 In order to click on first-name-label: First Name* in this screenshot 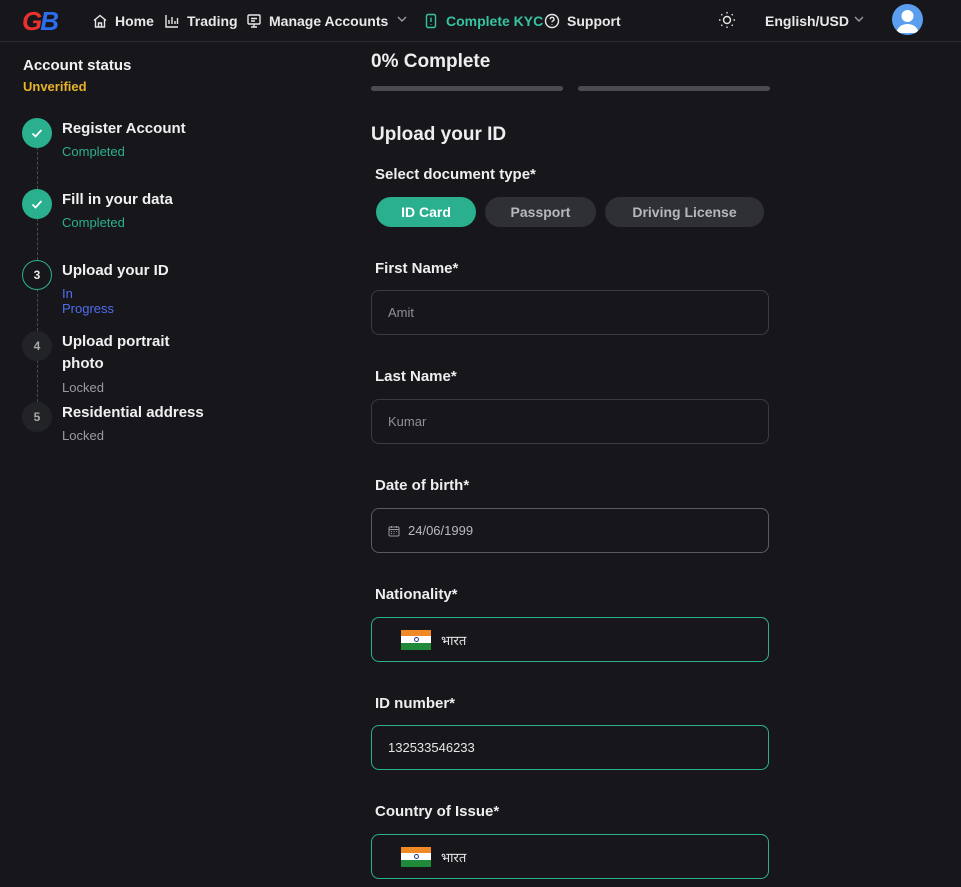, I will do `click(417, 268)`.